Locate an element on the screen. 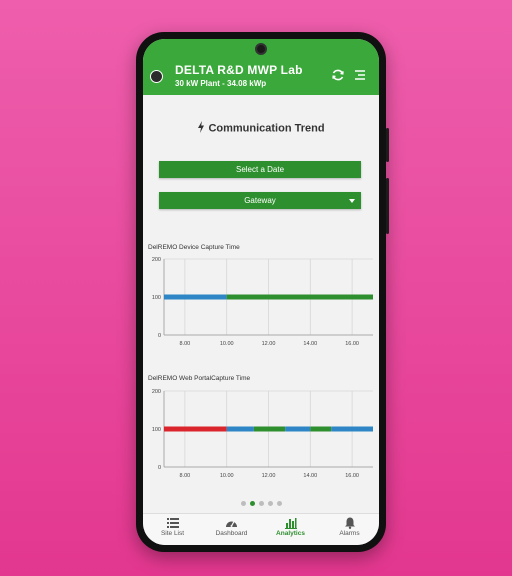 This screenshot has height=576, width=512. lightning-icon is located at coordinates (201, 128).